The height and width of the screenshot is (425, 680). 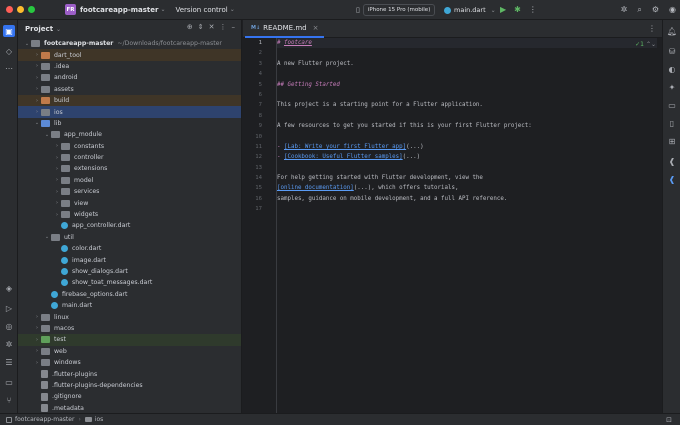 I want to click on project-badge: FR, so click(x=70, y=9).